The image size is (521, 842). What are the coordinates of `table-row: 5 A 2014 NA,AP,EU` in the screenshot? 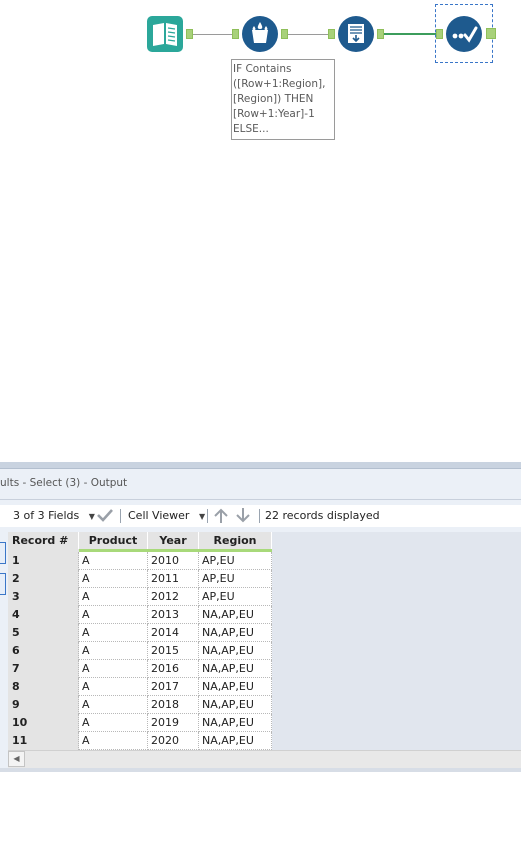 It's located at (140, 632).